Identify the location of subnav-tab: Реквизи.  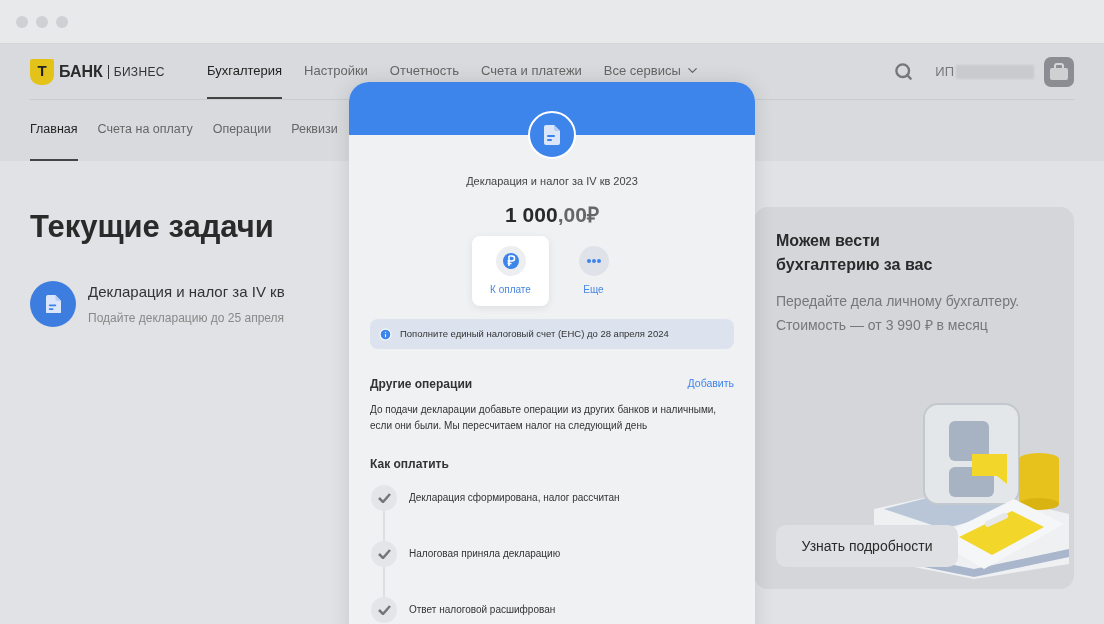
(314, 130).